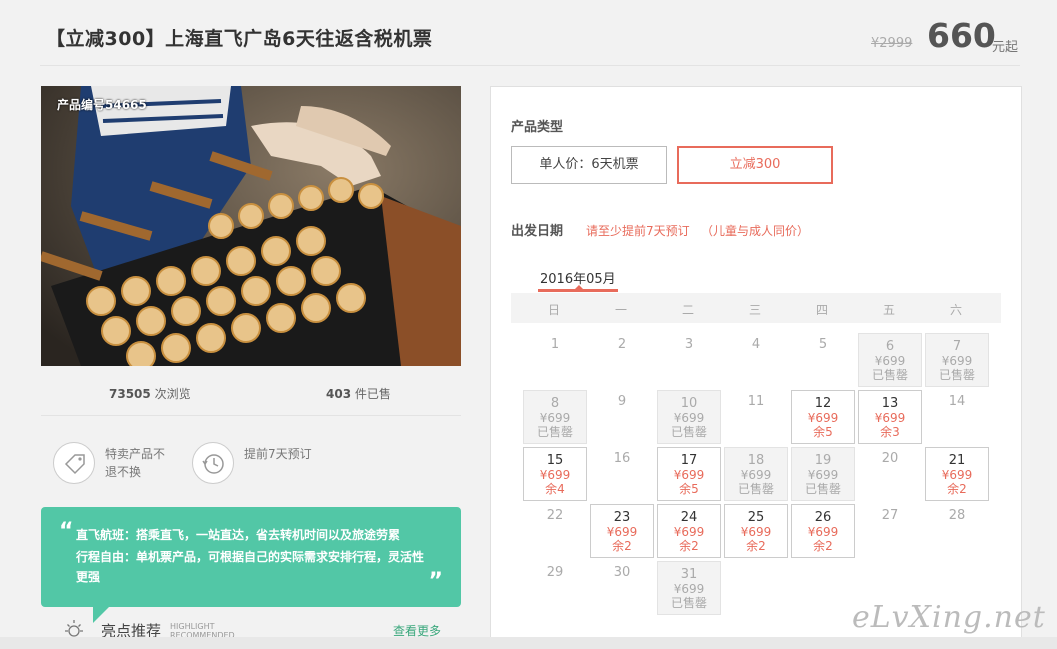 This screenshot has width=1057, height=649. Describe the element at coordinates (888, 310) in the screenshot. I see `weekday-fri: 五` at that location.